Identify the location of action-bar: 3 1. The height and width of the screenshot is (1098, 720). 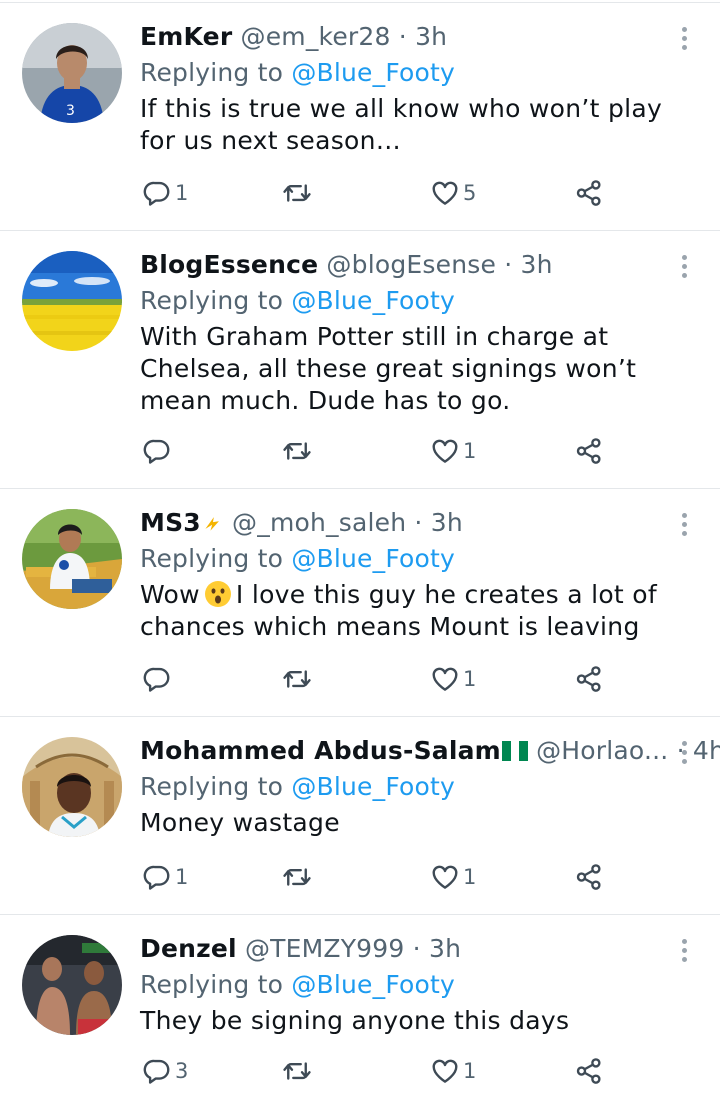
(380, 1071).